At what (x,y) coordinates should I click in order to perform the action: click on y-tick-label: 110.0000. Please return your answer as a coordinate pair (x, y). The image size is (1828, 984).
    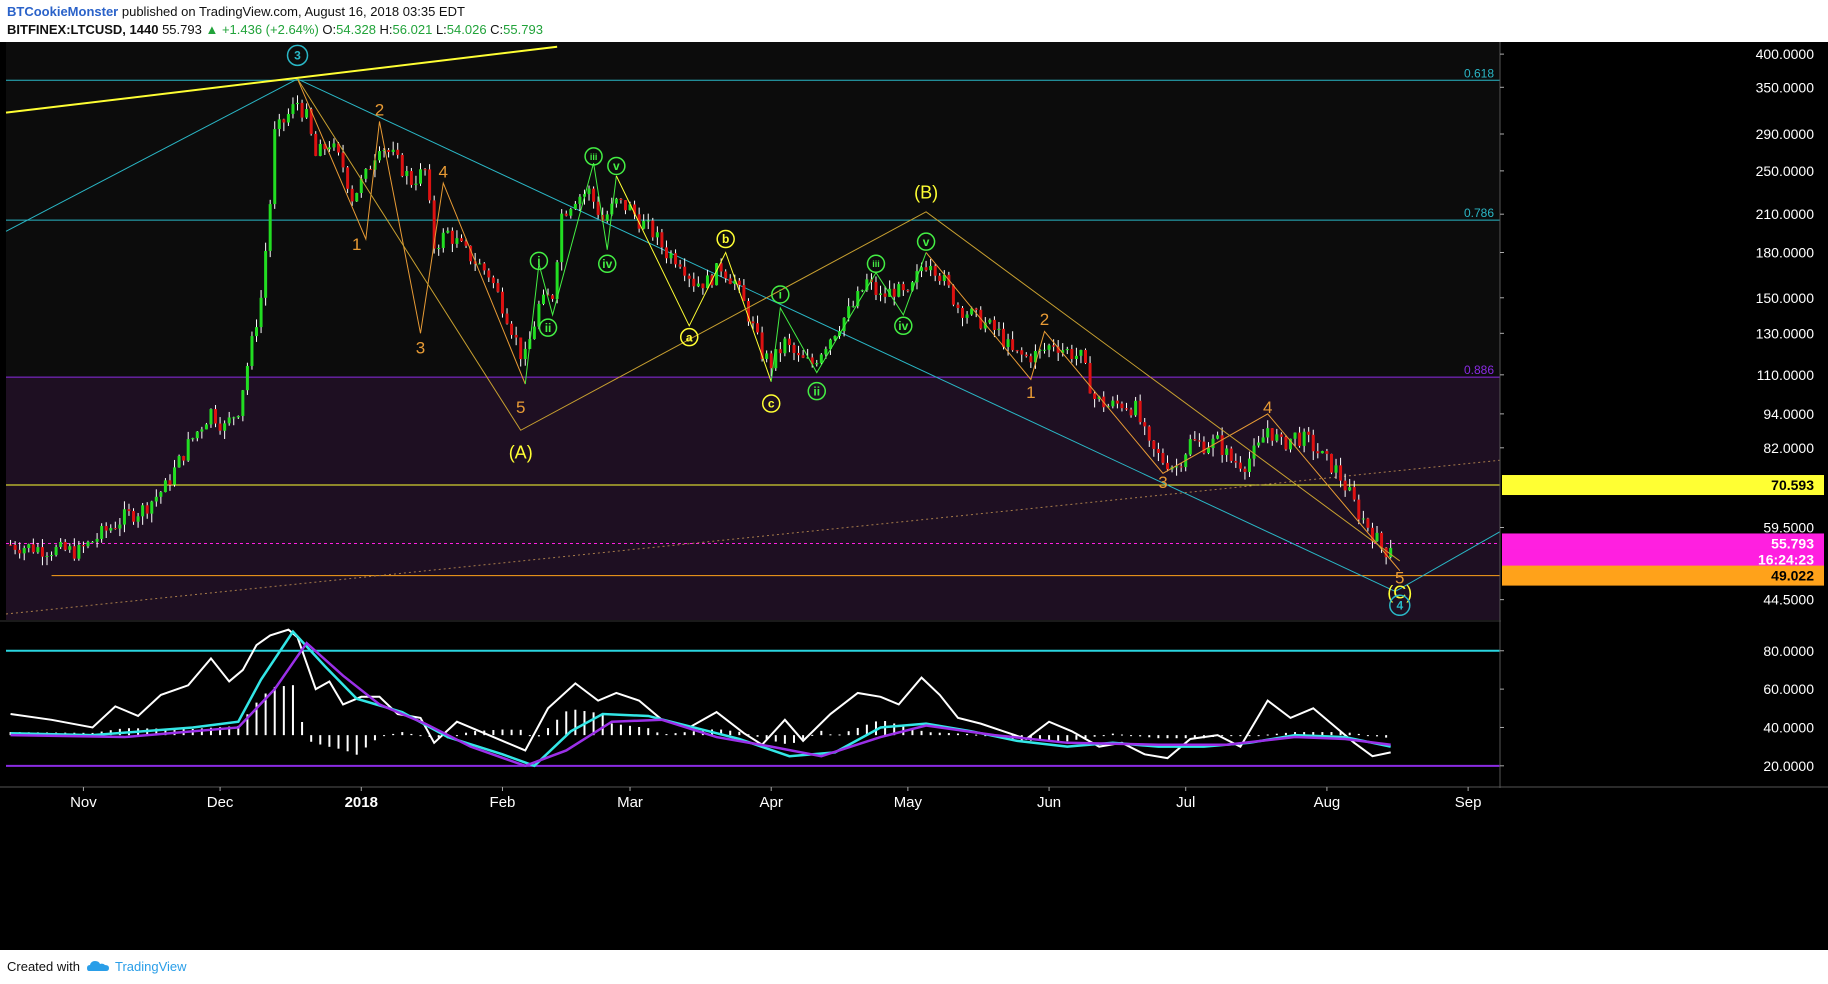
    Looking at the image, I should click on (1786, 375).